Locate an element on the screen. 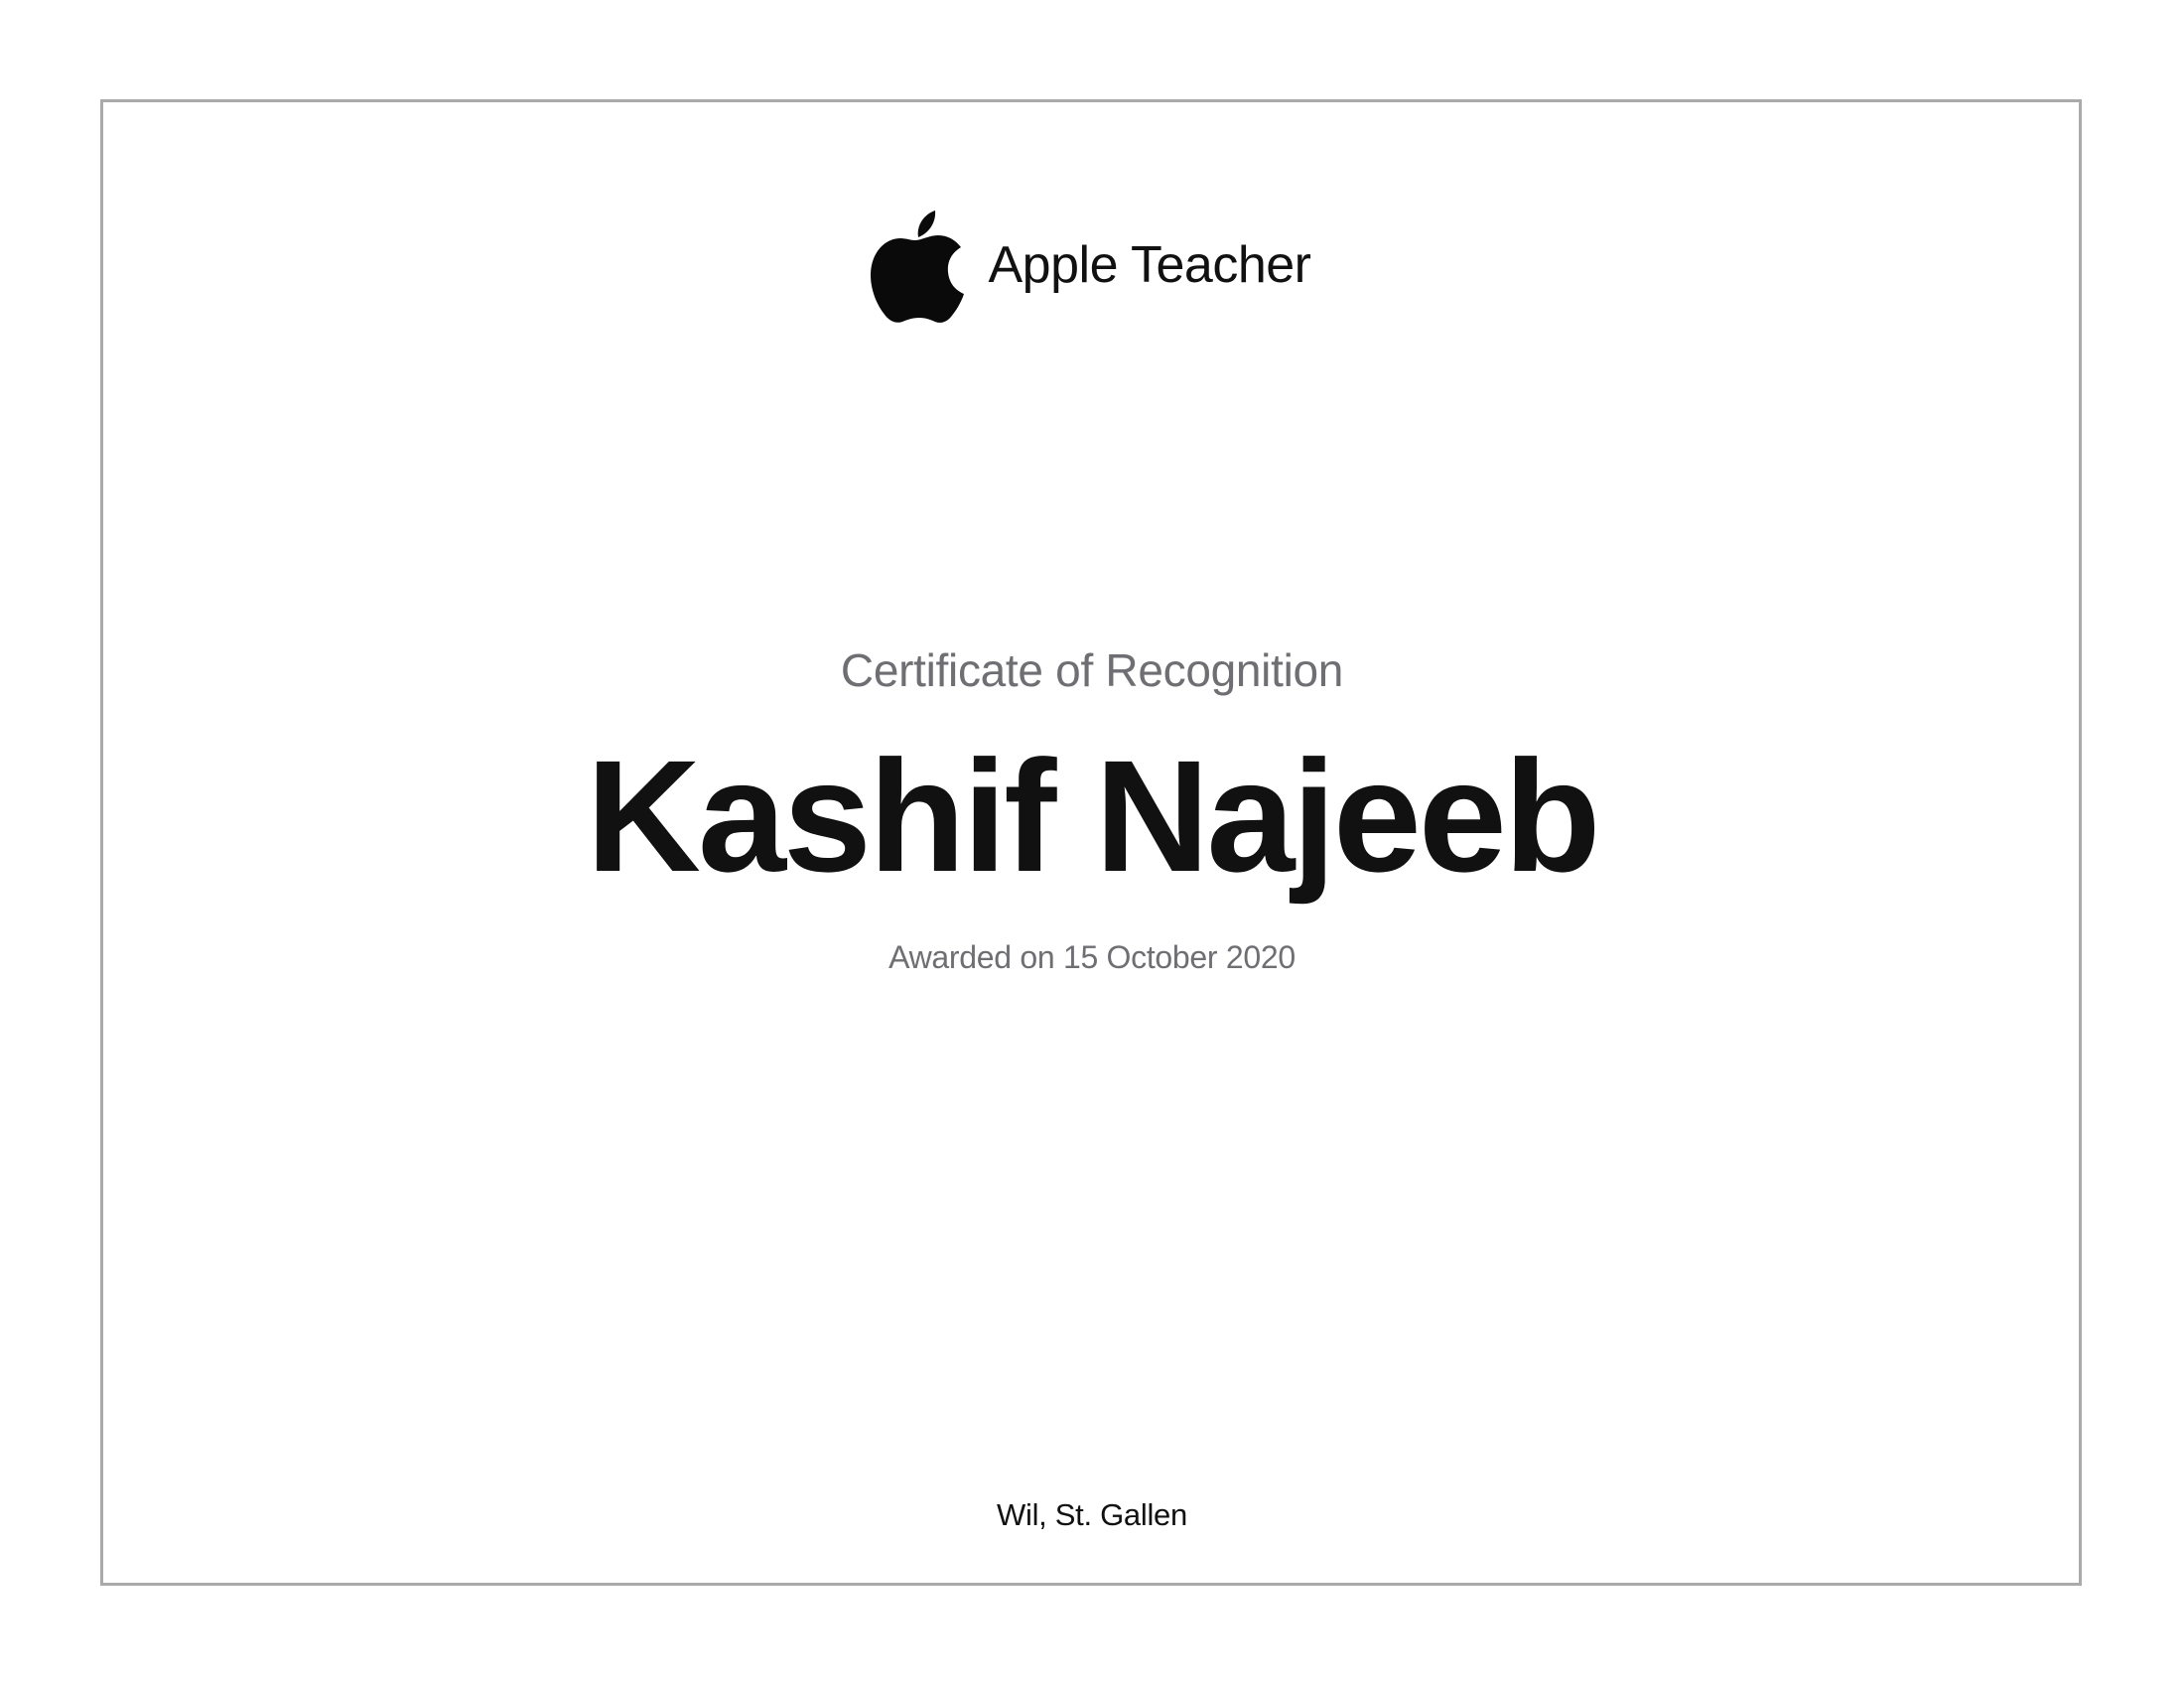 The width and height of the screenshot is (2184, 1688). brand-header: Apple Teacher is located at coordinates (1092, 265).